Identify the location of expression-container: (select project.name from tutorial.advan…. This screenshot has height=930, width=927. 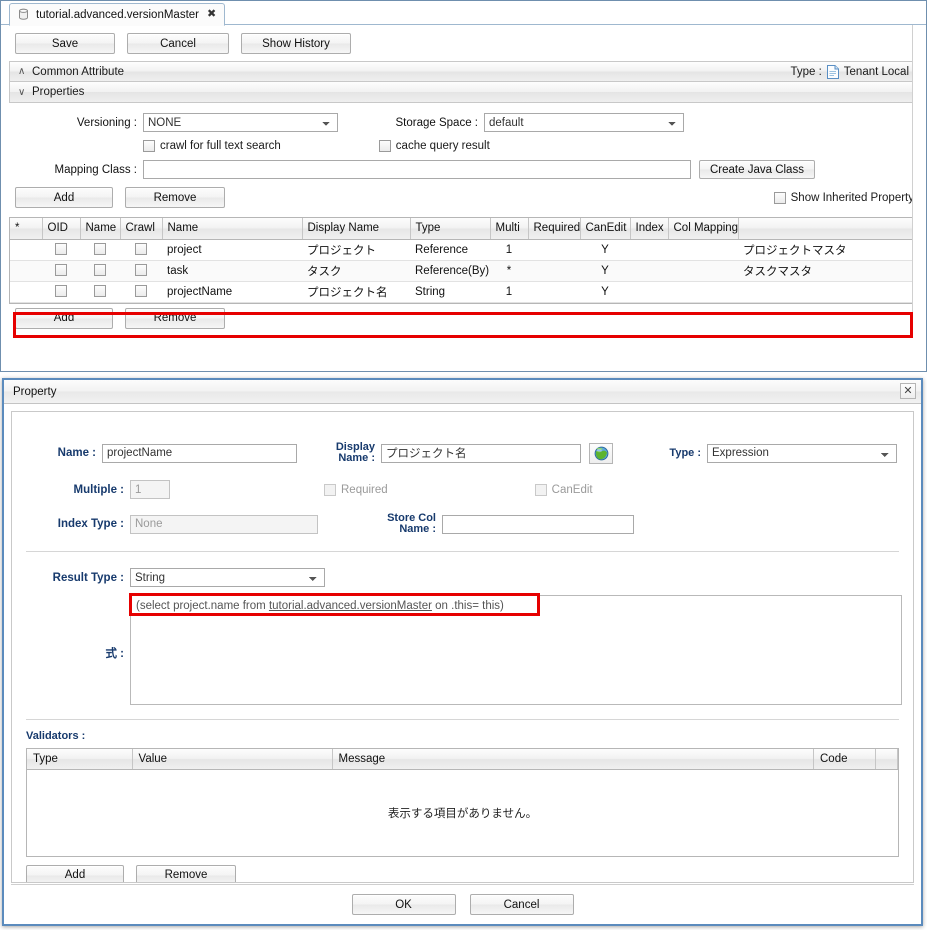
(515, 649).